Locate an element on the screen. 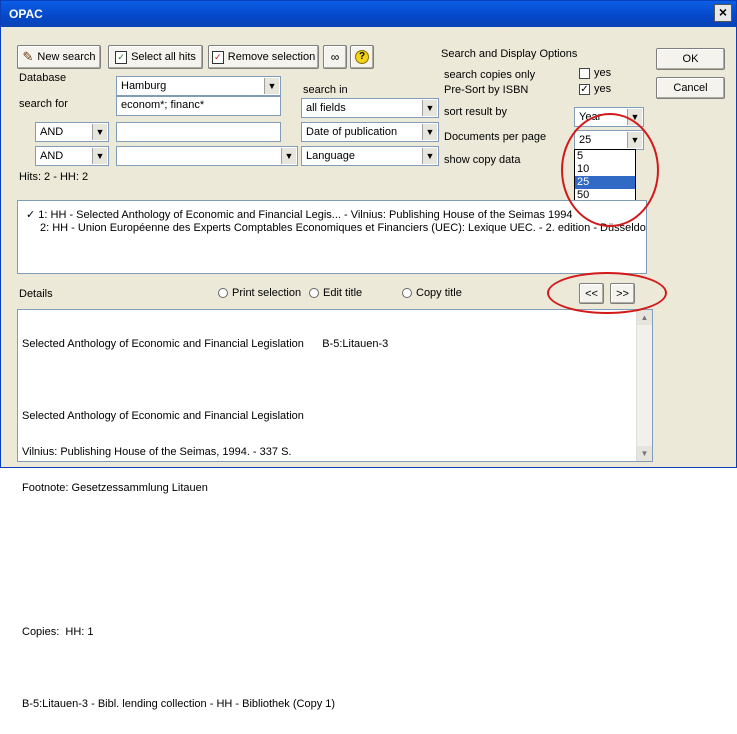  details-line: Copies: HH: 1 is located at coordinates (58, 632).